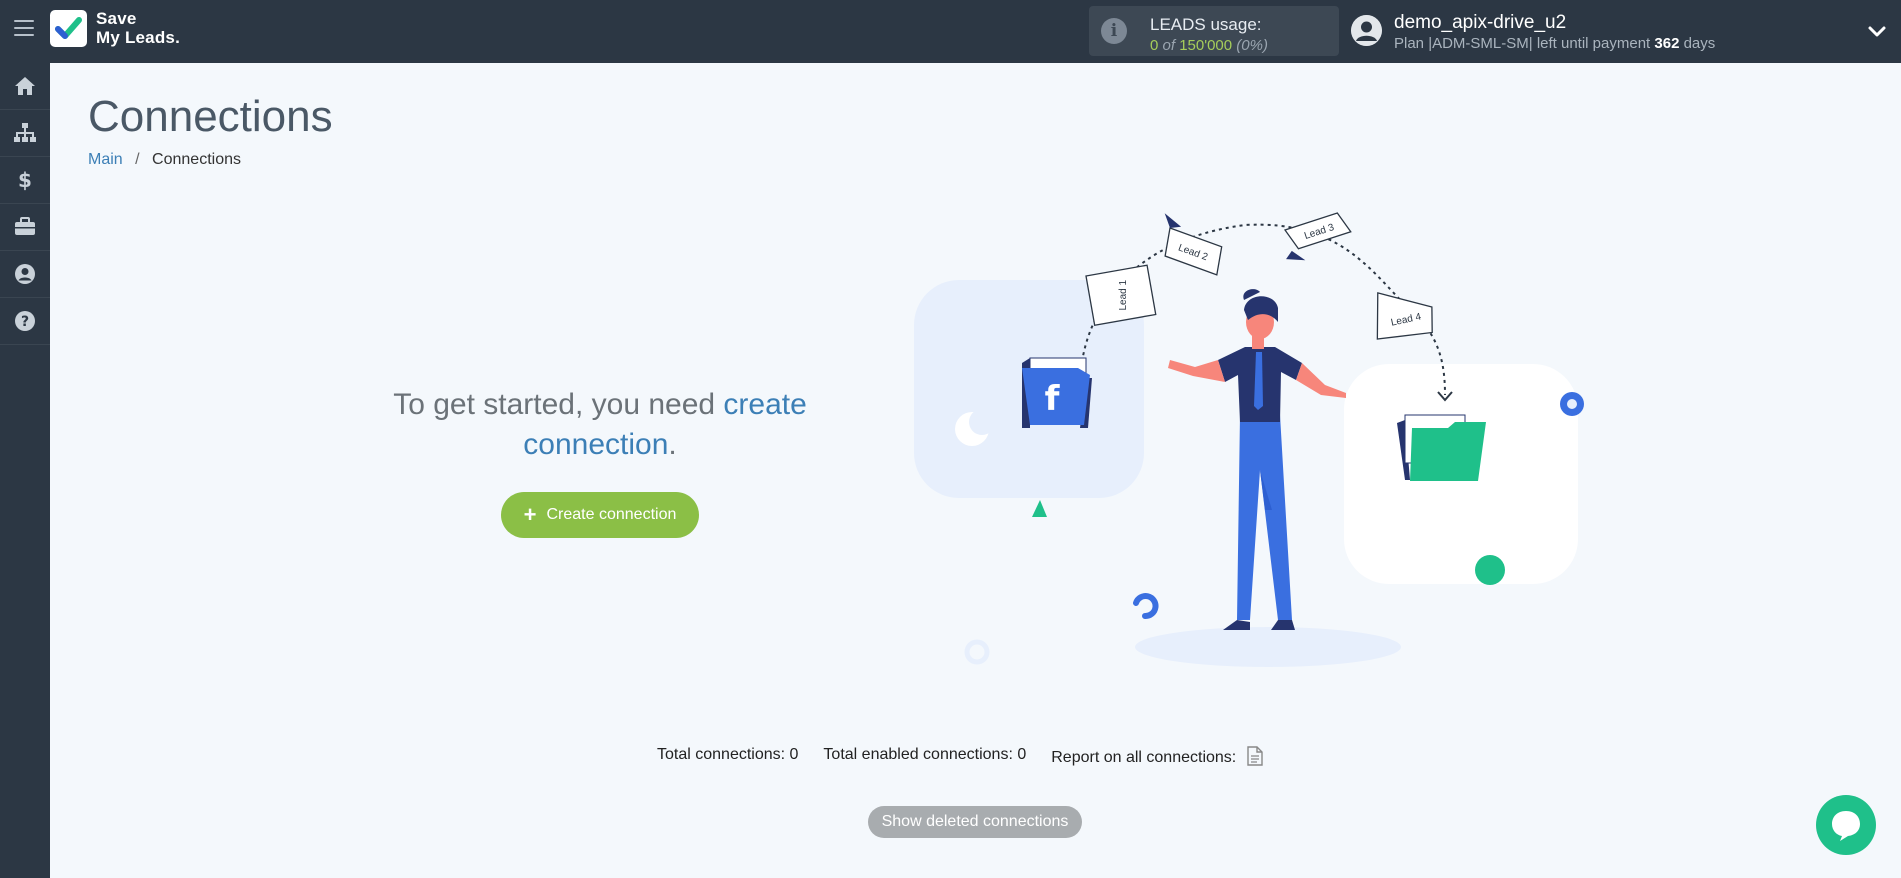 The width and height of the screenshot is (1901, 878). Describe the element at coordinates (1404, 316) in the screenshot. I see `lead-paper-4: Lead 4` at that location.